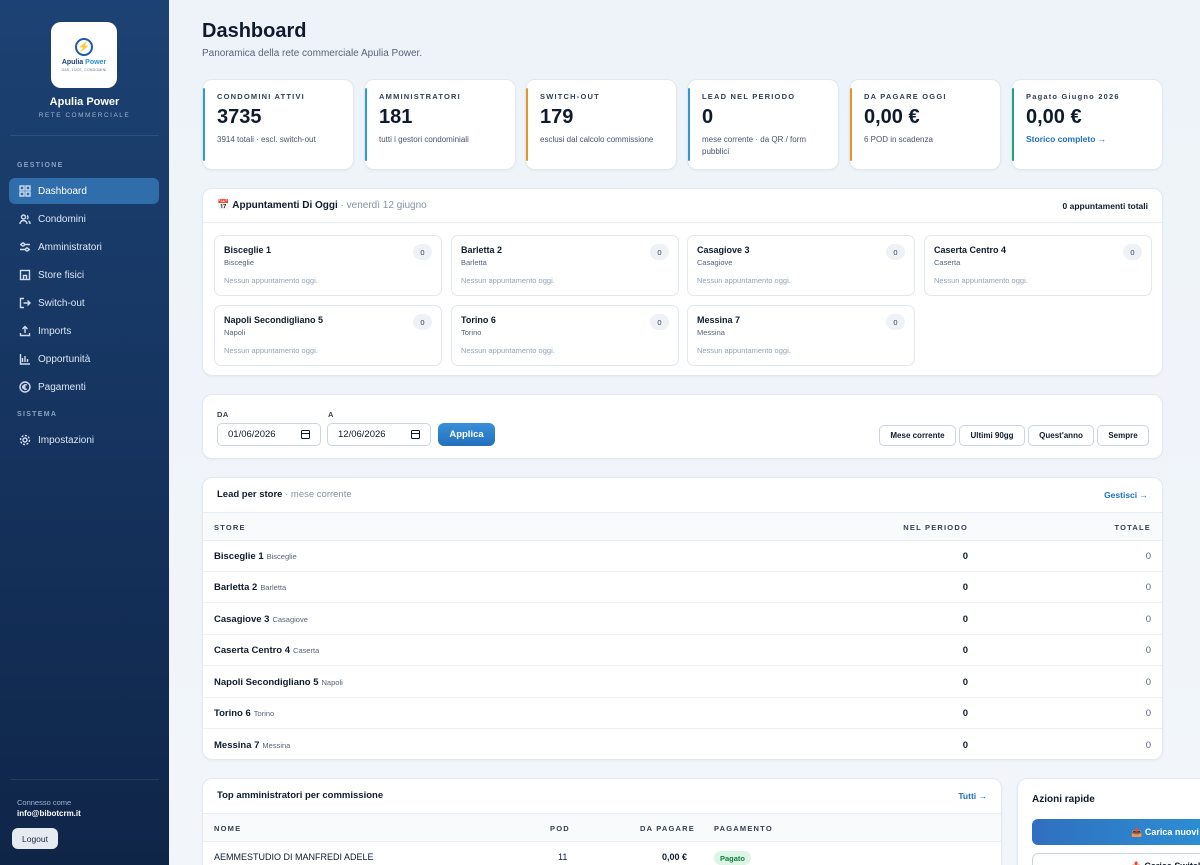 The height and width of the screenshot is (865, 1200). What do you see at coordinates (754, 145) in the screenshot?
I see `stat-subtext: mese corrente · da QR / form pubblici` at bounding box center [754, 145].